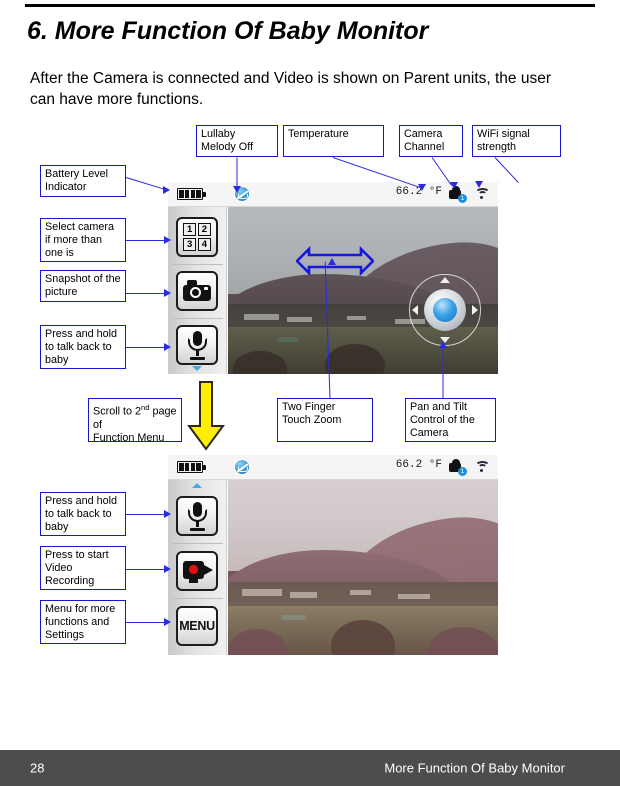 This screenshot has width=620, height=786. I want to click on callout-select-camera: Select camera if more than one is, so click(83, 240).